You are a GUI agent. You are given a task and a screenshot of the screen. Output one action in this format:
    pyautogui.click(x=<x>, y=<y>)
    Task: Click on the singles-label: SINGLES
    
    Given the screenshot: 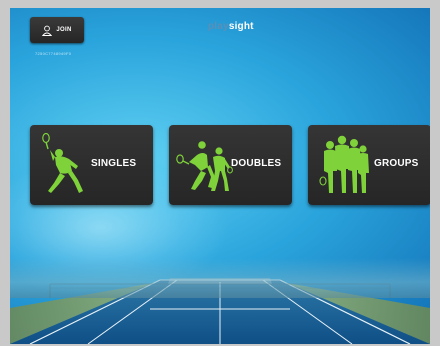 What is the action you would take?
    pyautogui.click(x=114, y=163)
    